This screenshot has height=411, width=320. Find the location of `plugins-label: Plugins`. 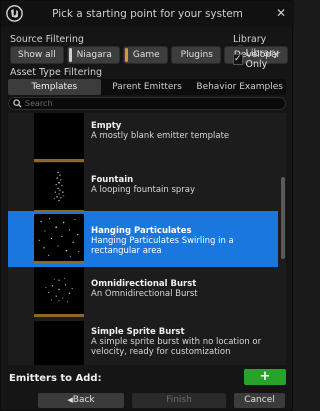

plugins-label: Plugins is located at coordinates (196, 55).